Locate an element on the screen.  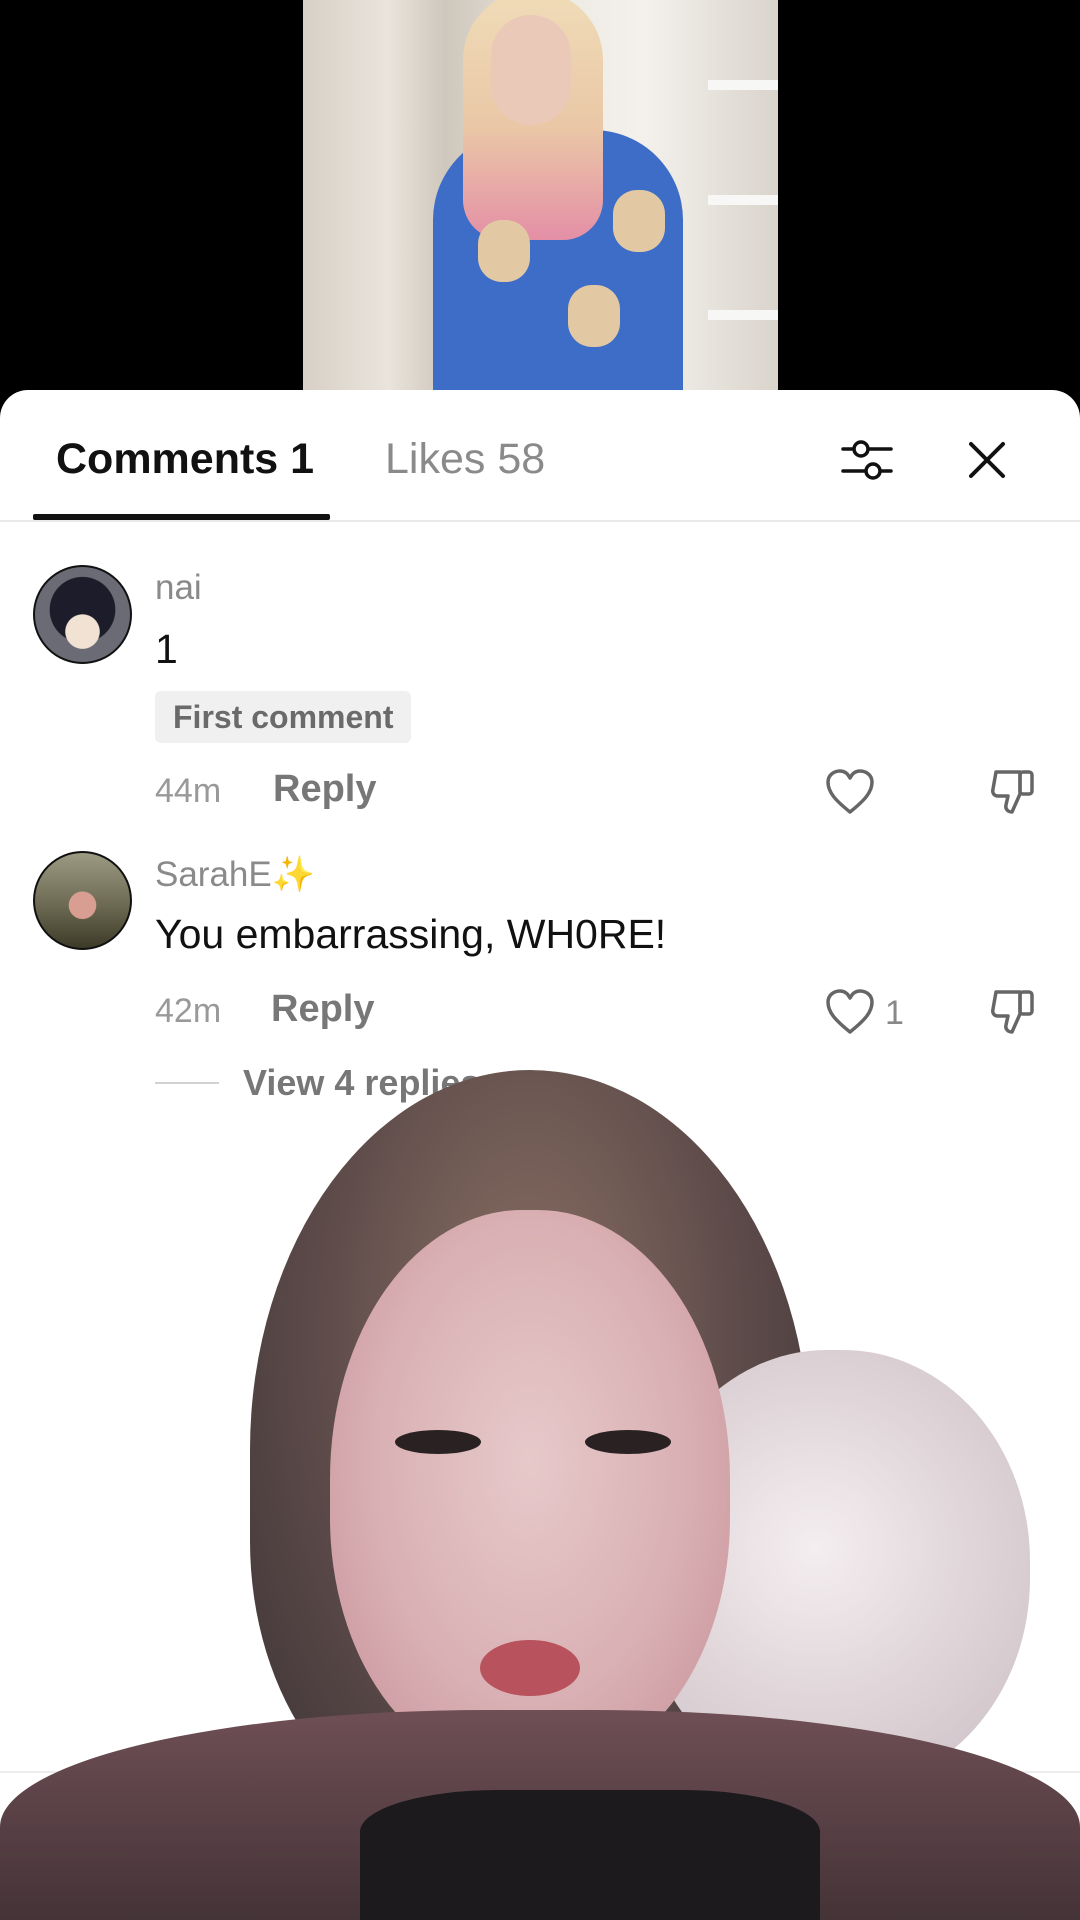
comment-text: You embarrassing, WH0RE! is located at coordinates (411, 934).